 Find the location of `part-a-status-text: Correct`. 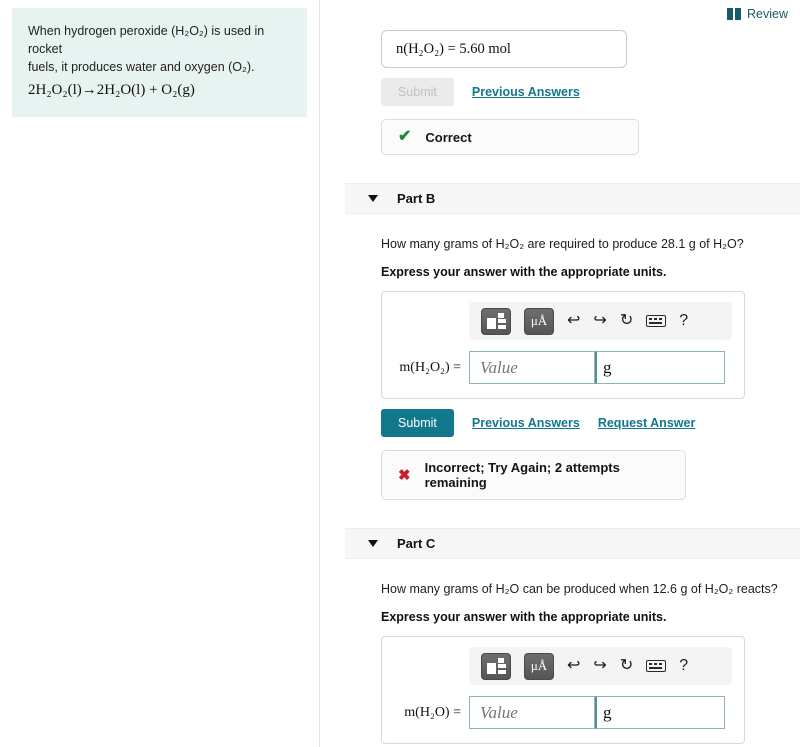

part-a-status-text: Correct is located at coordinates (448, 137).